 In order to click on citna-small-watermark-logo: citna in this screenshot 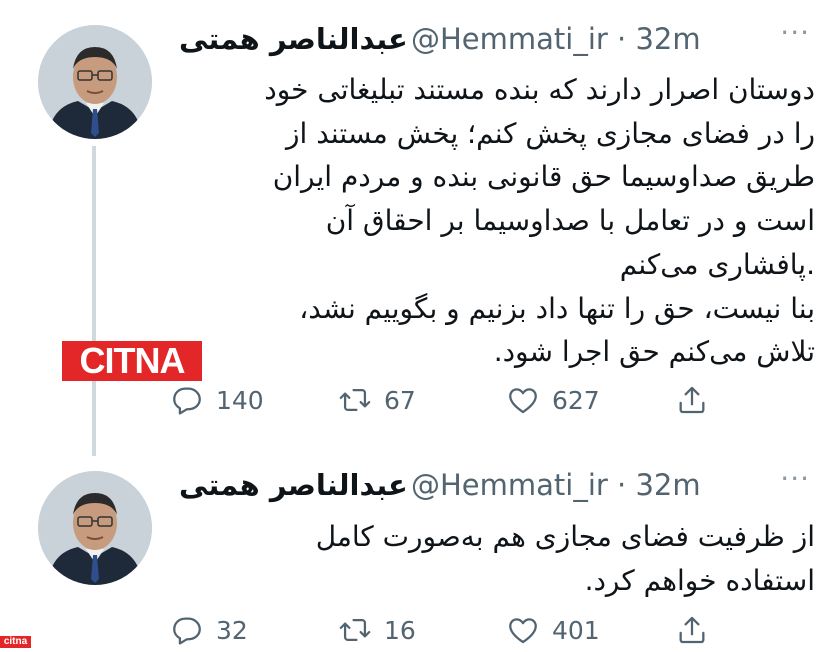, I will do `click(15, 642)`.